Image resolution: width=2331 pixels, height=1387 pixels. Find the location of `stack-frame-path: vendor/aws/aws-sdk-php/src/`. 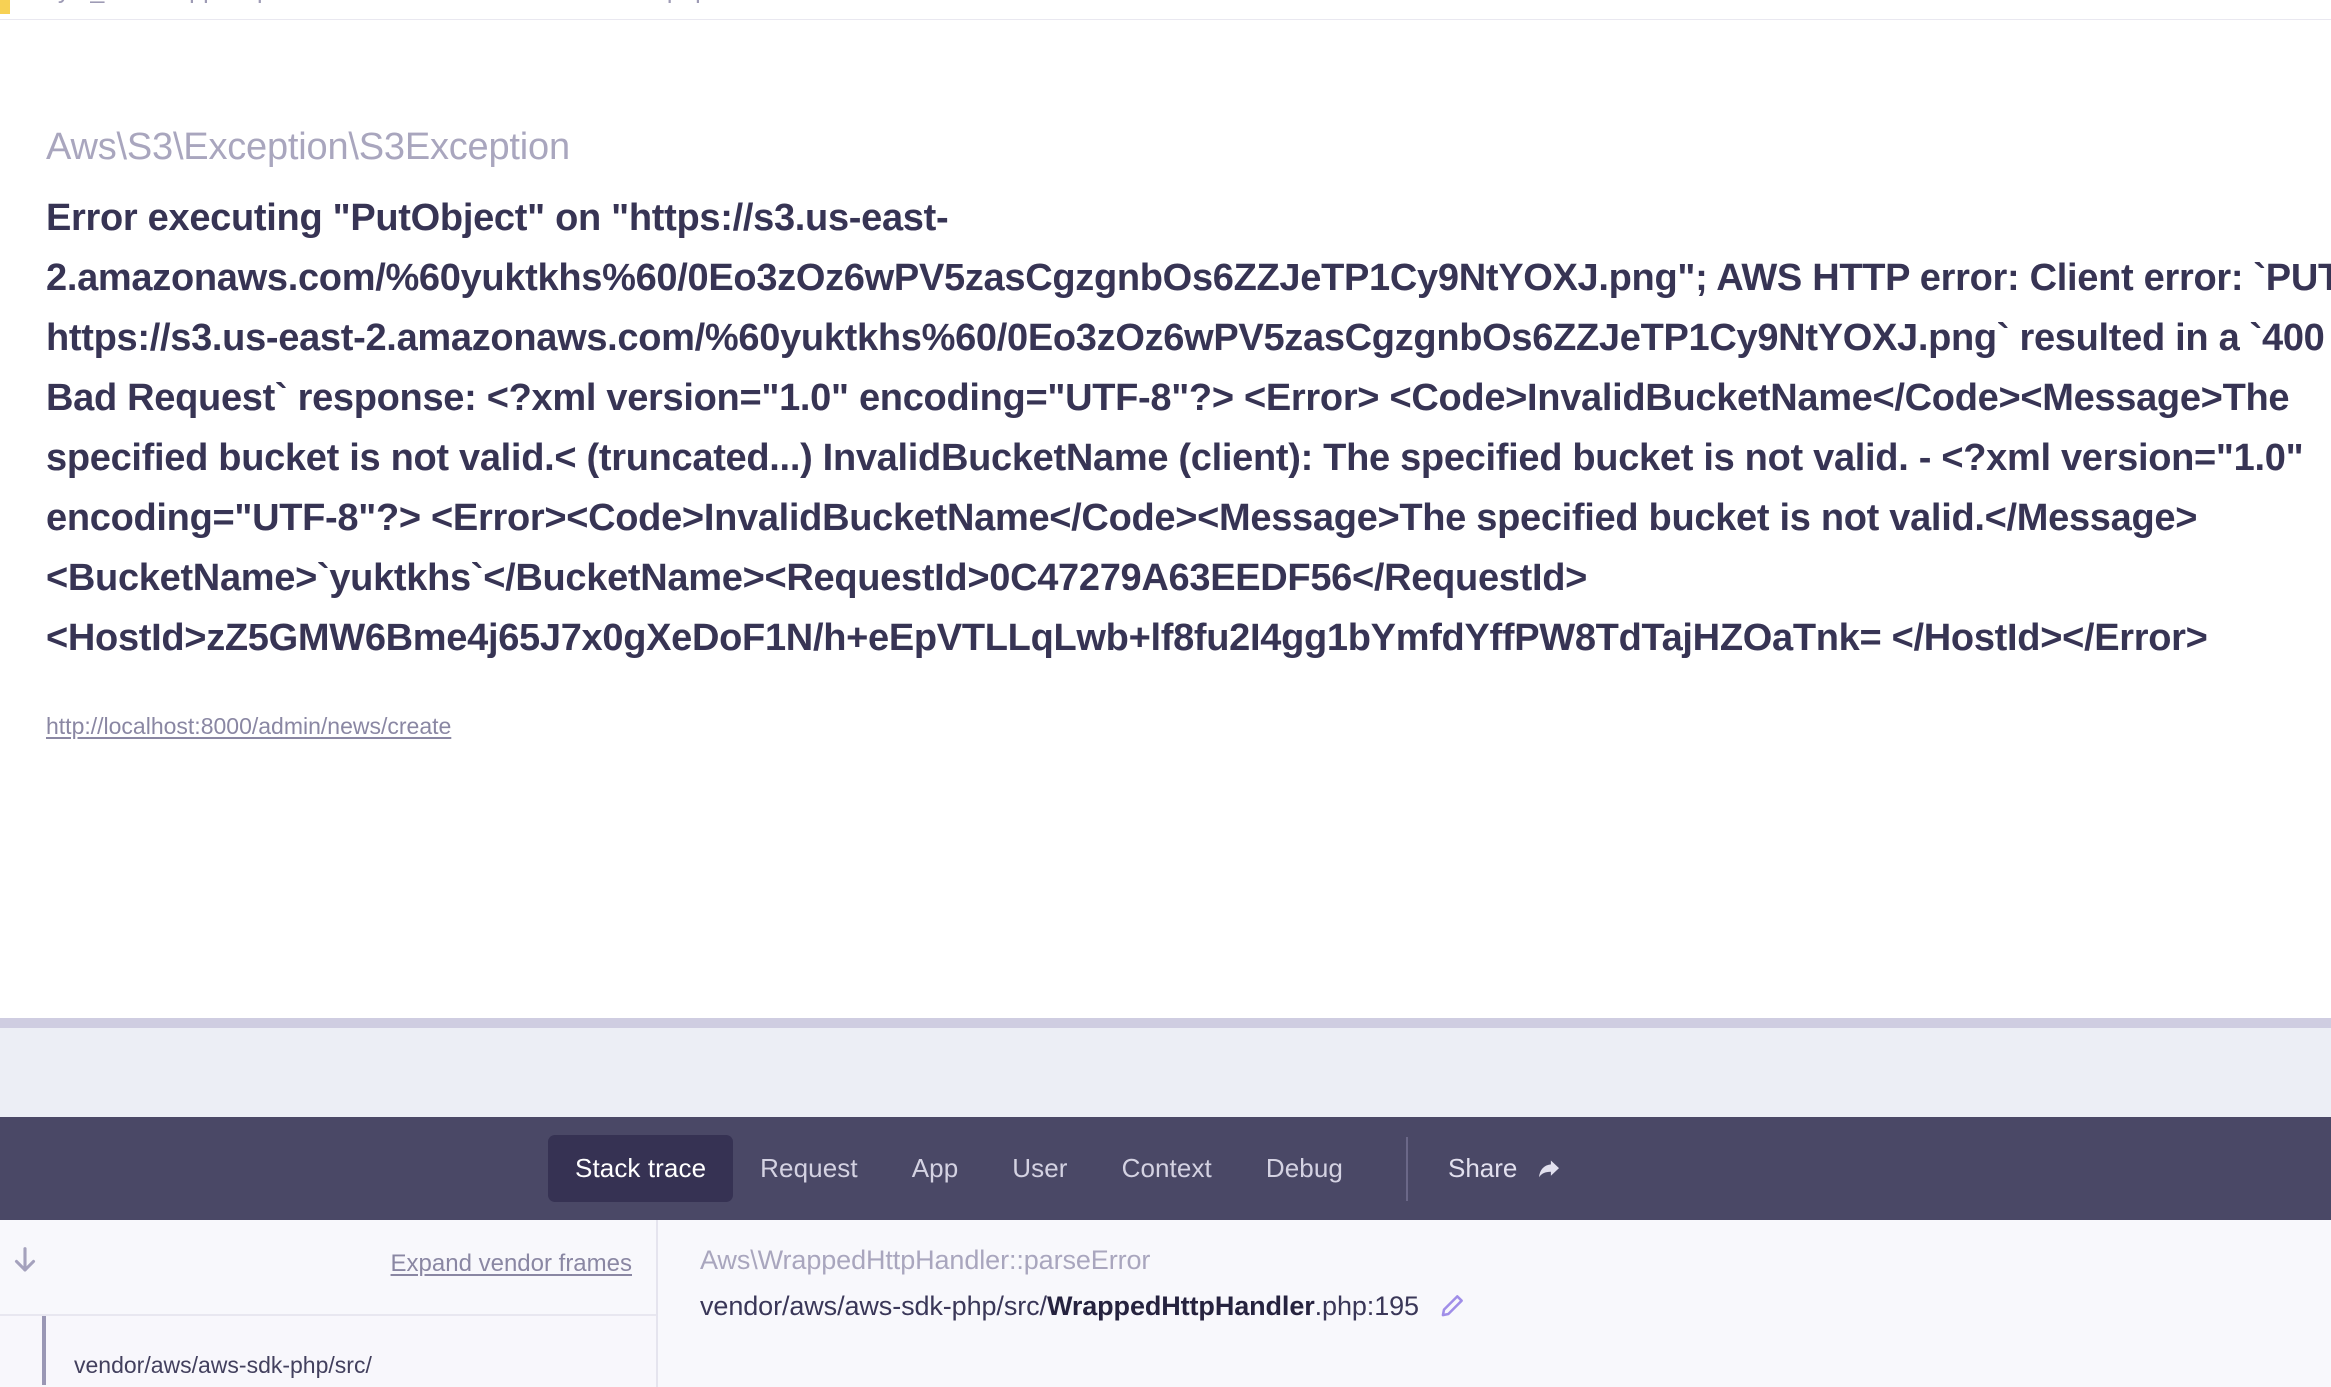

stack-frame-path: vendor/aws/aws-sdk-php/src/ is located at coordinates (223, 1365).